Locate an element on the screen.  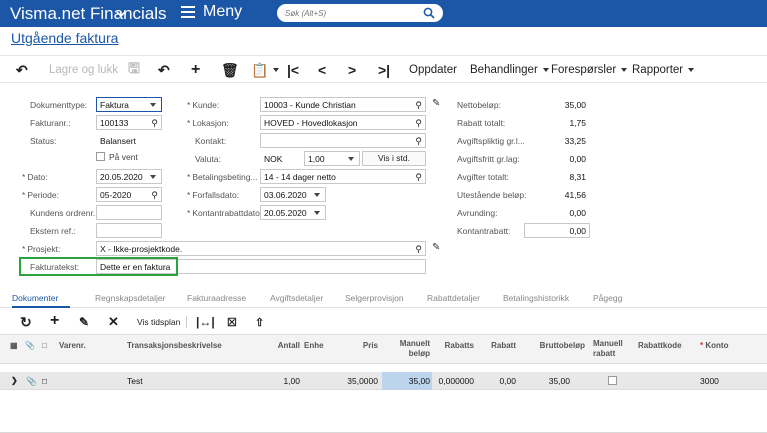
cash-discount-field: 0,00 is located at coordinates (557, 230).